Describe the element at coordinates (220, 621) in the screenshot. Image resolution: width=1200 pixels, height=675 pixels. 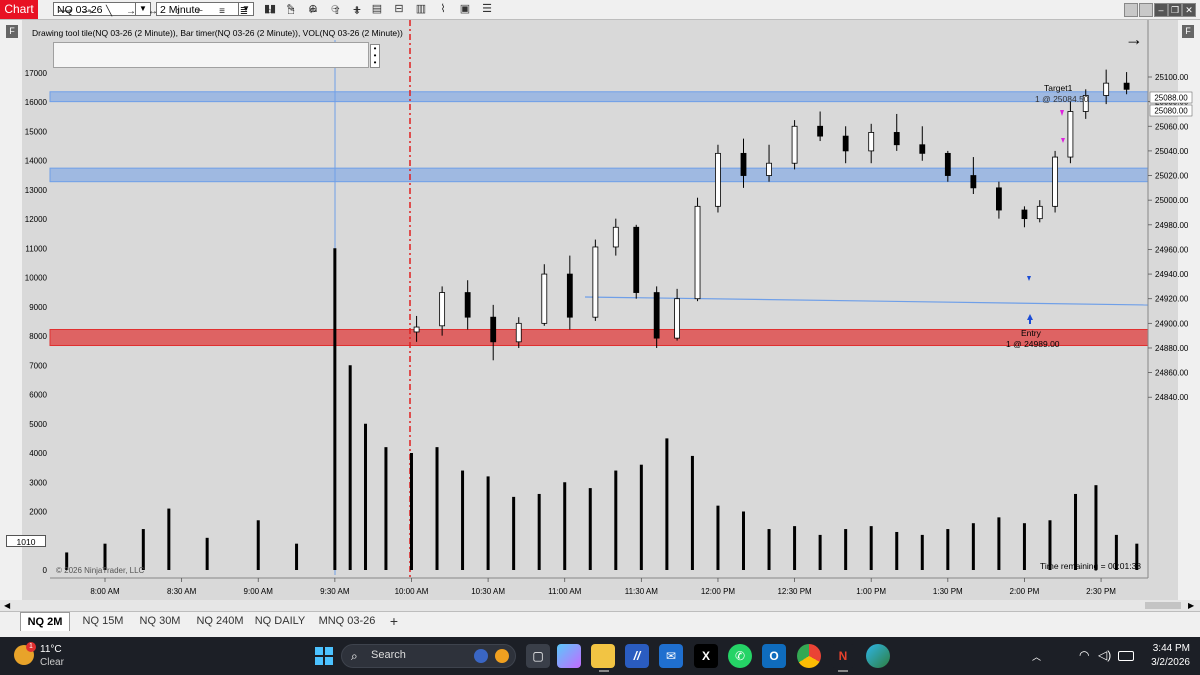
I see `tab-nq-240m: NQ 240M` at that location.